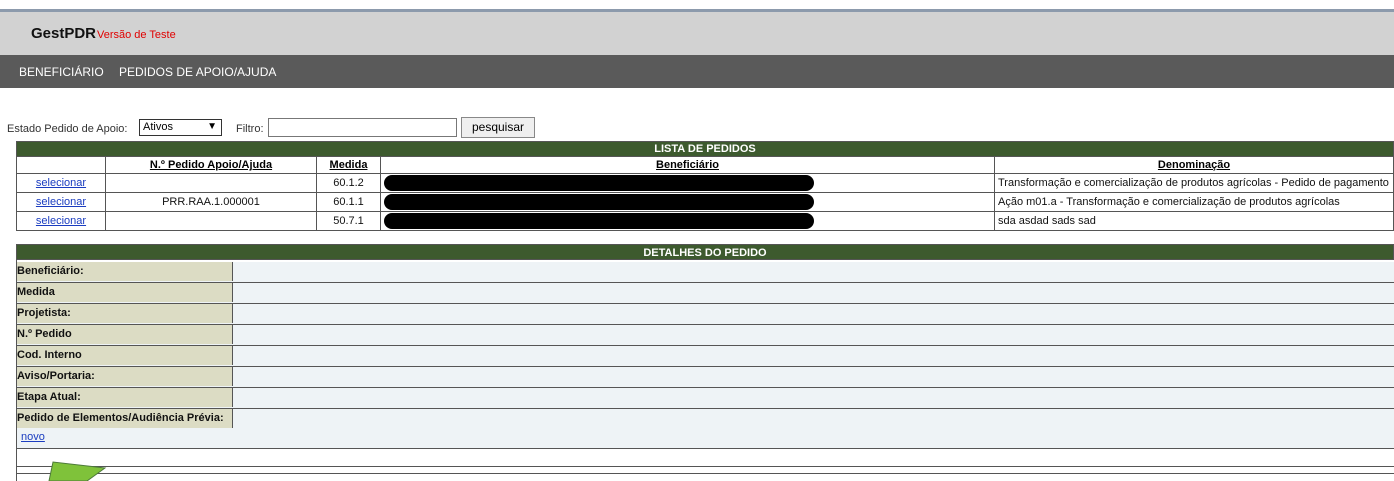 The image size is (1394, 481). I want to click on detail-row: Cod. Interno, so click(705, 356).